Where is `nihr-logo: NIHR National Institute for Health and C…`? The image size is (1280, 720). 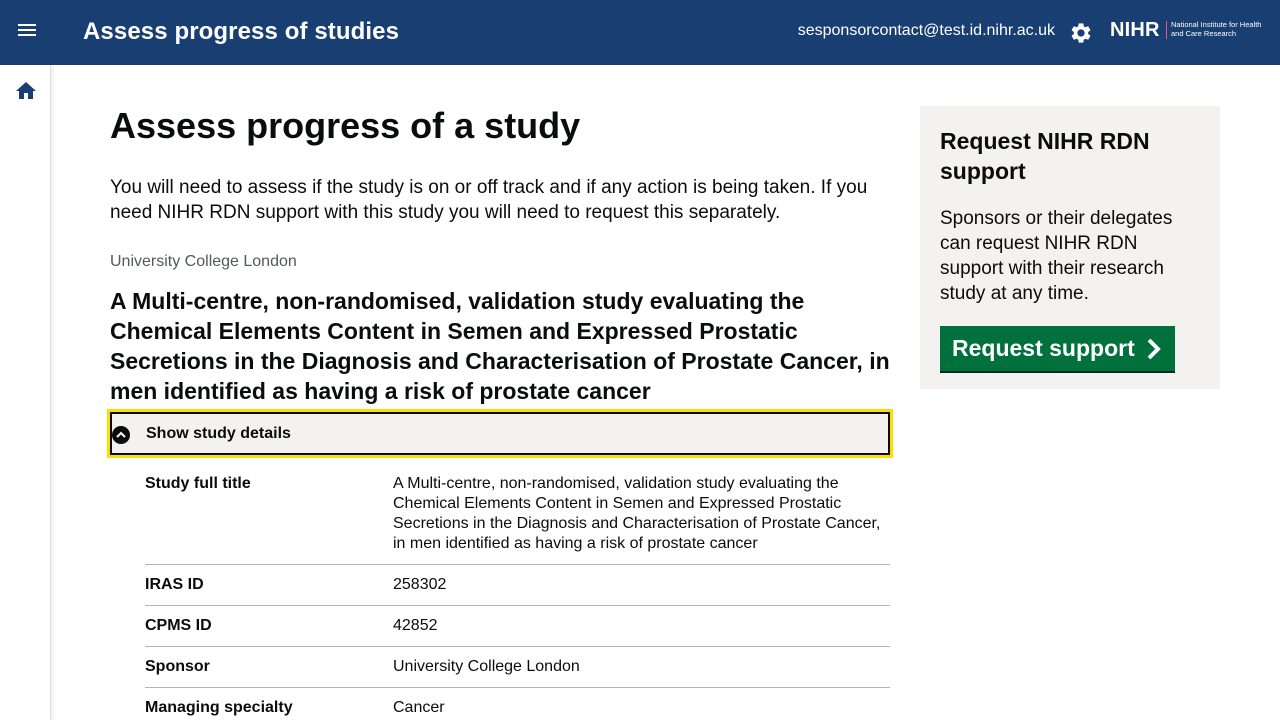
nihr-logo: NIHR National Institute for Health and C… is located at coordinates (1190, 31).